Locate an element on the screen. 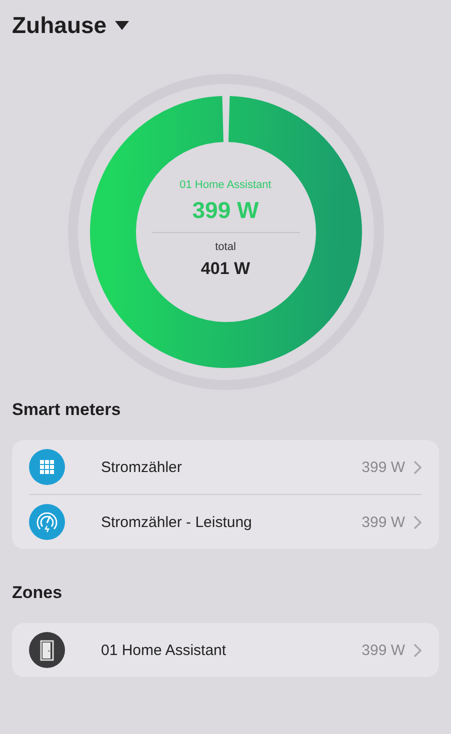 Image resolution: width=451 pixels, height=734 pixels. section-title: Smart meters is located at coordinates (67, 410).